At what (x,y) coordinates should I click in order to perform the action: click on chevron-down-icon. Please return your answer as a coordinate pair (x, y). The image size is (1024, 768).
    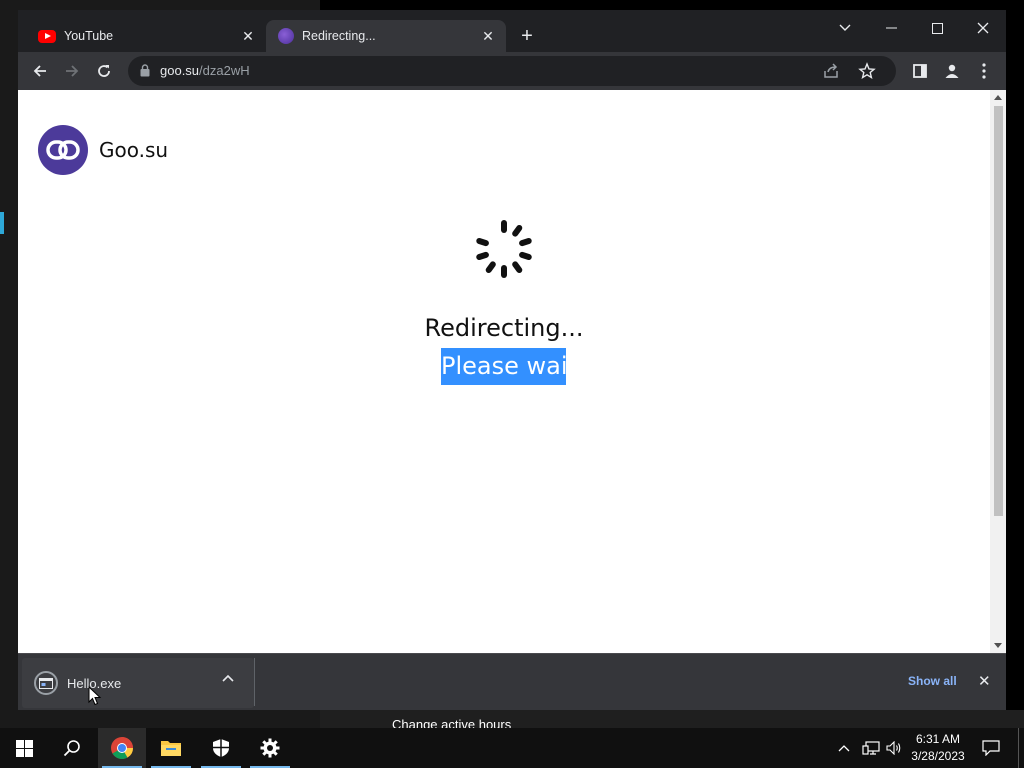
    Looking at the image, I should click on (845, 27).